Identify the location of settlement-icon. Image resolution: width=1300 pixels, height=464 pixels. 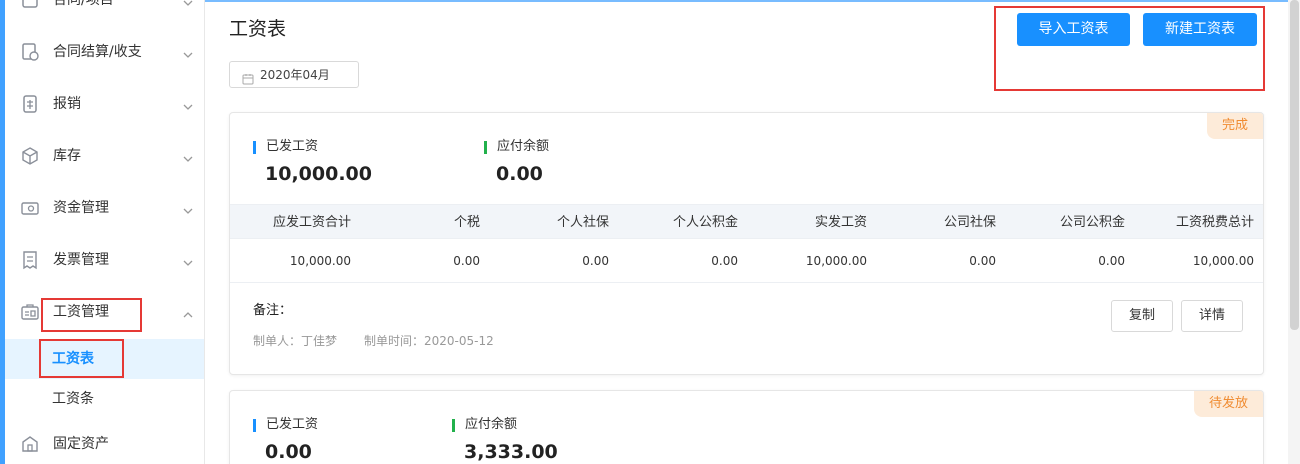
(30, 52).